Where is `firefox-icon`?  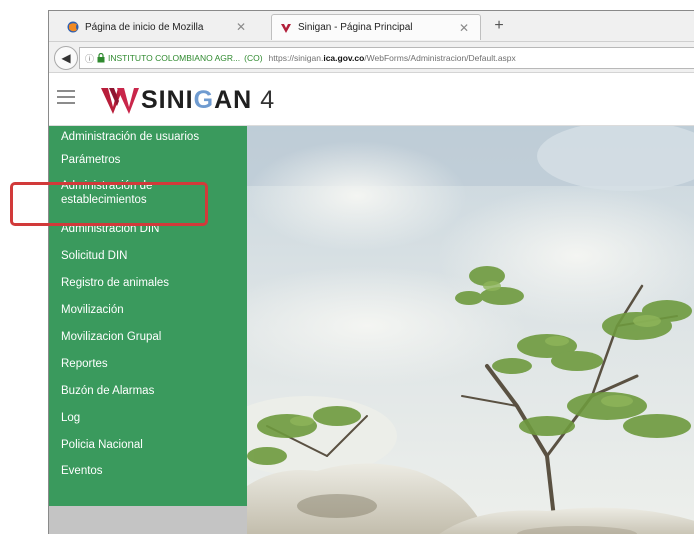 firefox-icon is located at coordinates (73, 27).